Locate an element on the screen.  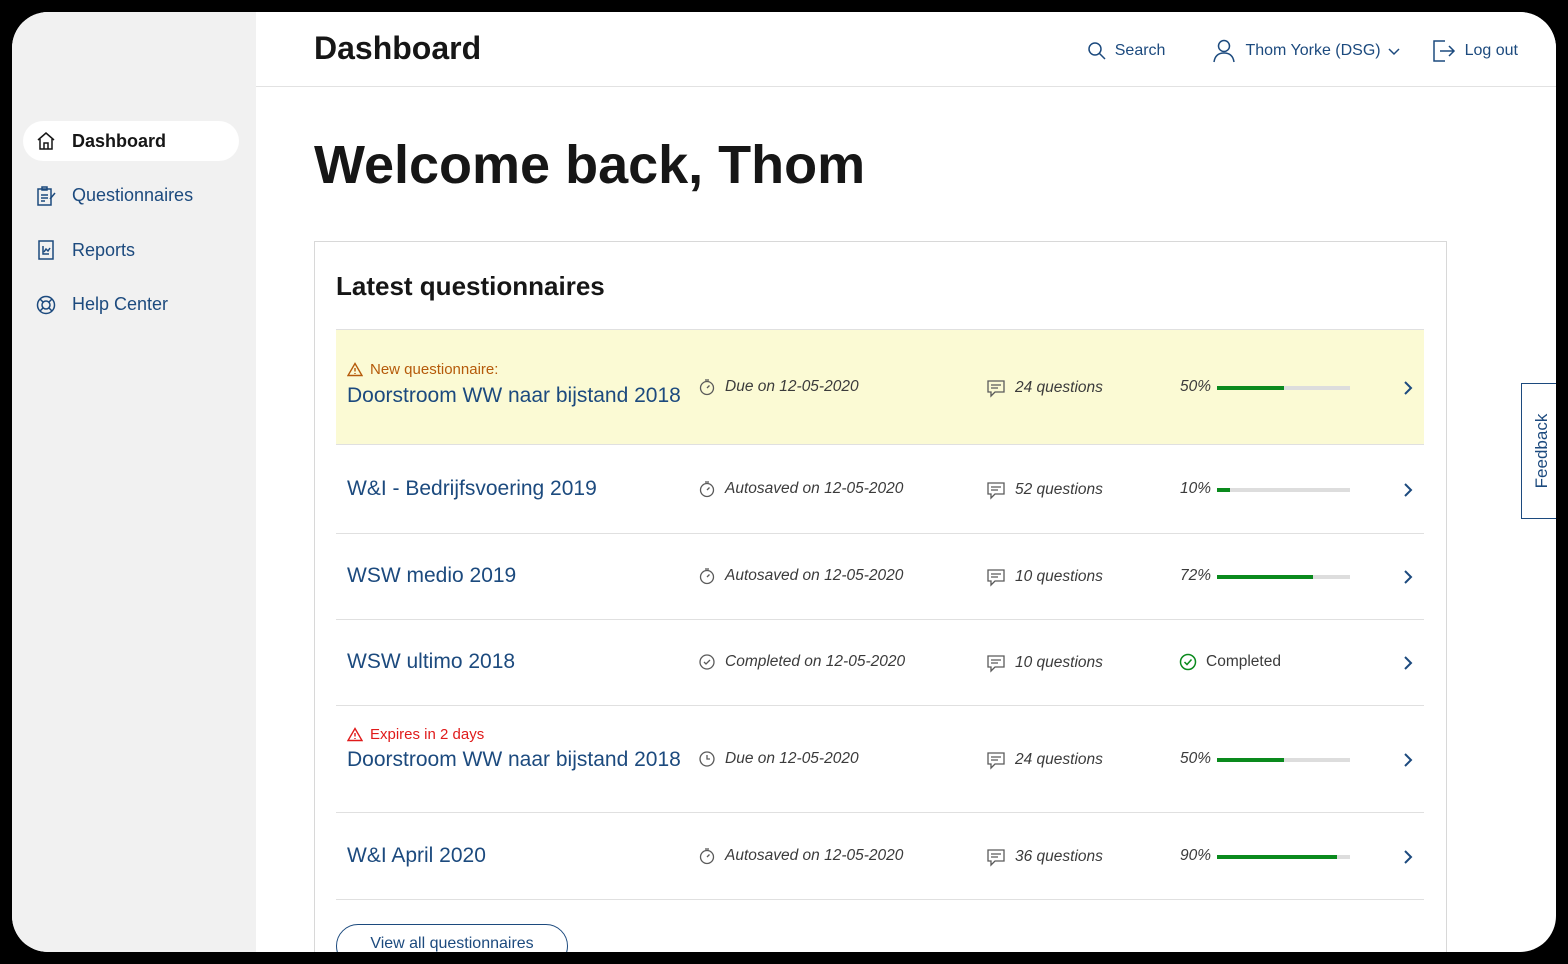
alert-label: New questionnaire: is located at coordinates (422, 369).